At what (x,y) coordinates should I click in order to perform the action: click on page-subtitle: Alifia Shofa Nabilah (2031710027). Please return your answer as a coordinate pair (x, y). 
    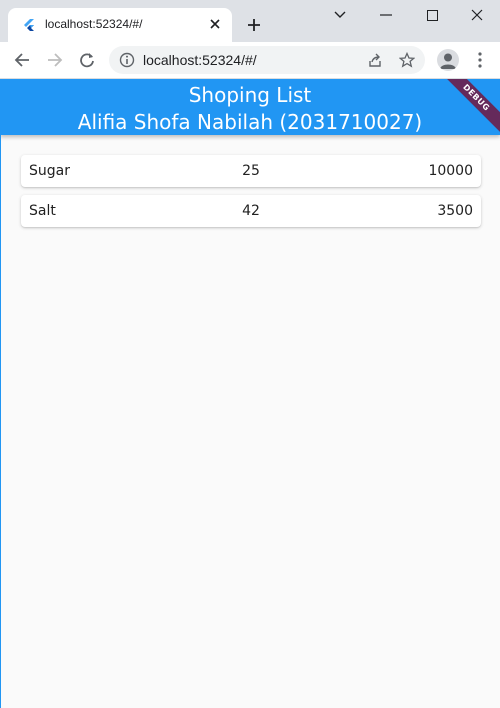
    Looking at the image, I should click on (250, 122).